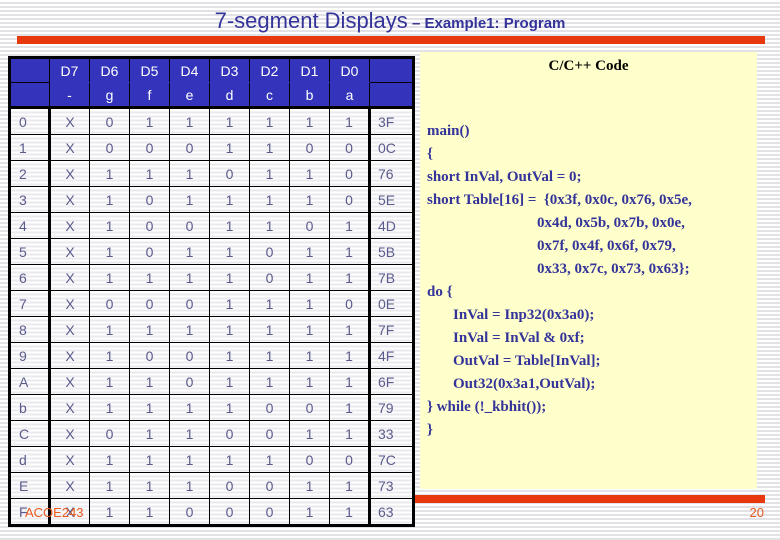 This screenshot has height=540, width=780. Describe the element at coordinates (430, 430) in the screenshot. I see `code-line: }` at that location.